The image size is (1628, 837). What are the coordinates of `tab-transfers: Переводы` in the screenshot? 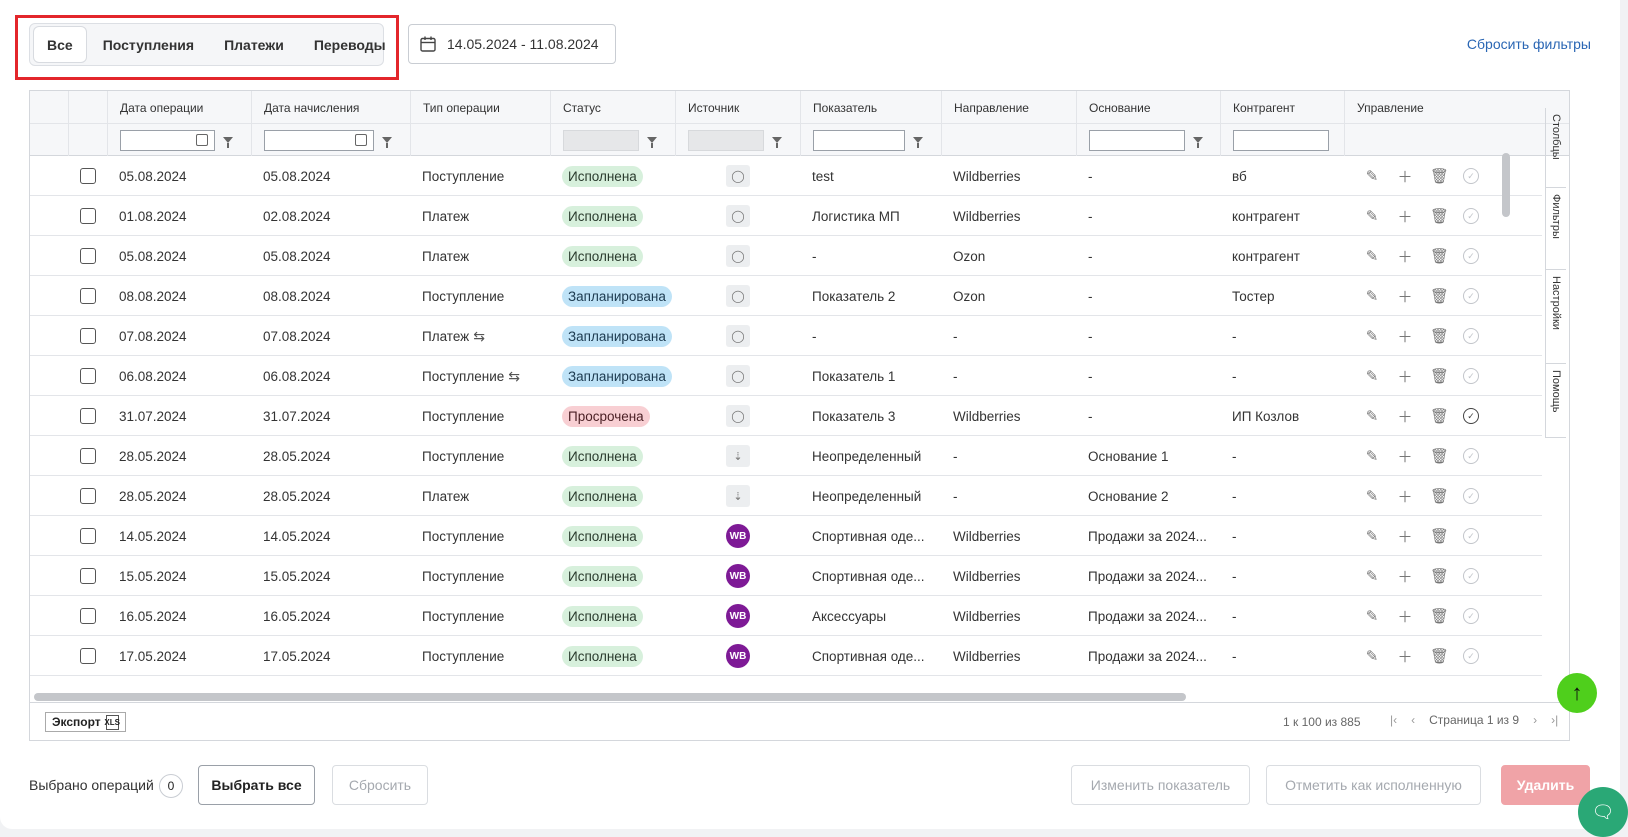 It's located at (350, 44).